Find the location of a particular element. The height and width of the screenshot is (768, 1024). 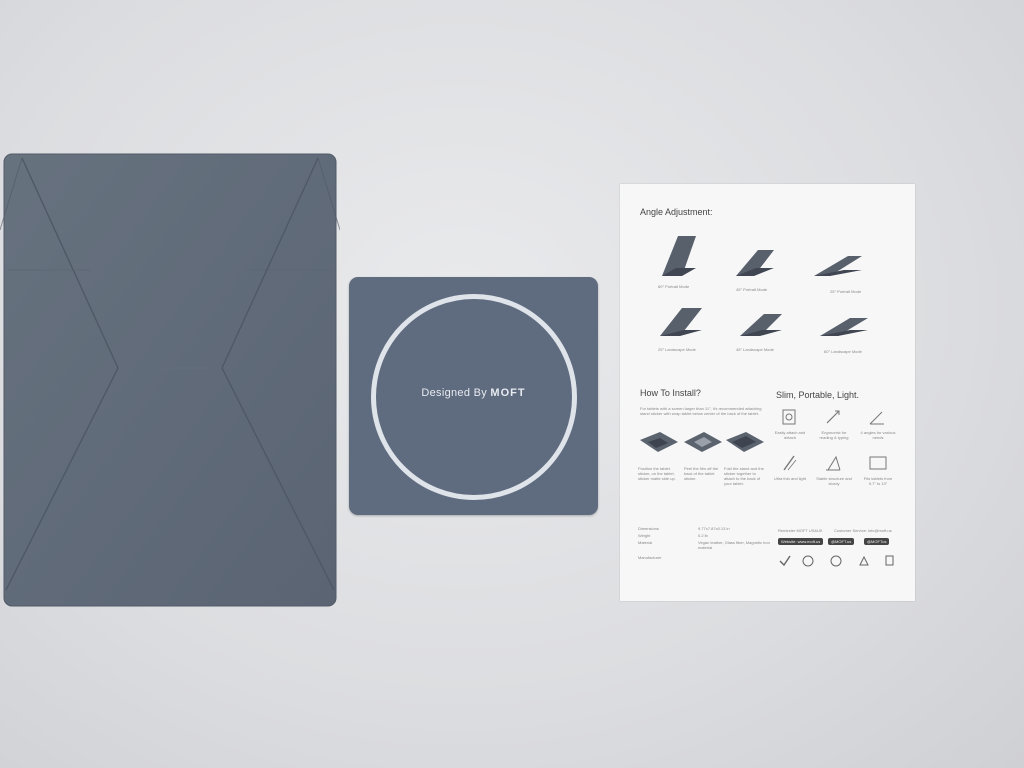

stable-feature-icon is located at coordinates (833, 463).